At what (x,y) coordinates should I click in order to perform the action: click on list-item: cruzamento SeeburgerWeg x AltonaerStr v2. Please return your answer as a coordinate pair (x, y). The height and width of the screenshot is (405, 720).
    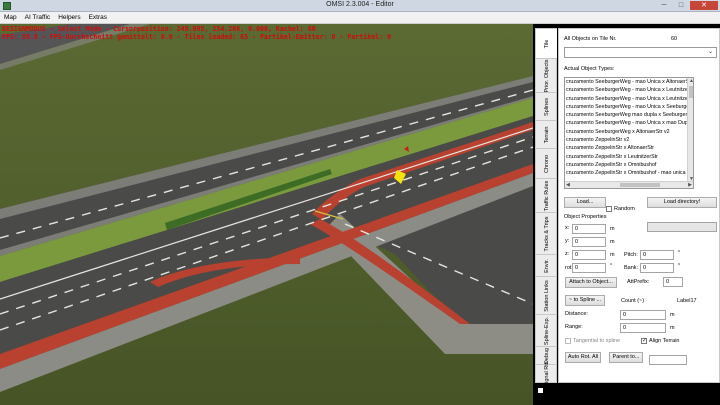
    Looking at the image, I should click on (629, 132).